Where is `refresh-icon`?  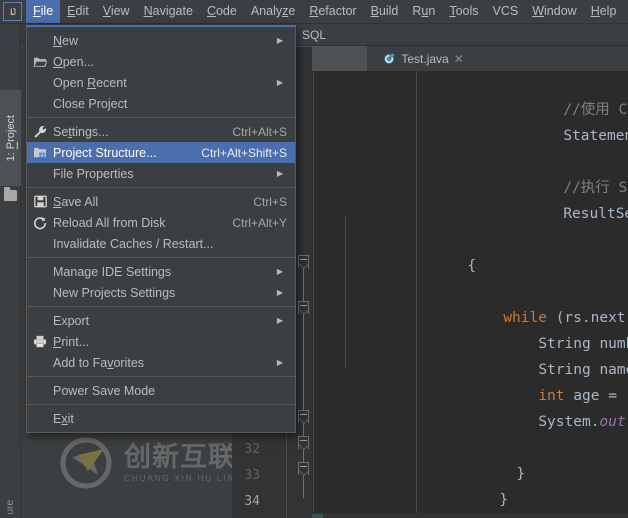 refresh-icon is located at coordinates (40, 222).